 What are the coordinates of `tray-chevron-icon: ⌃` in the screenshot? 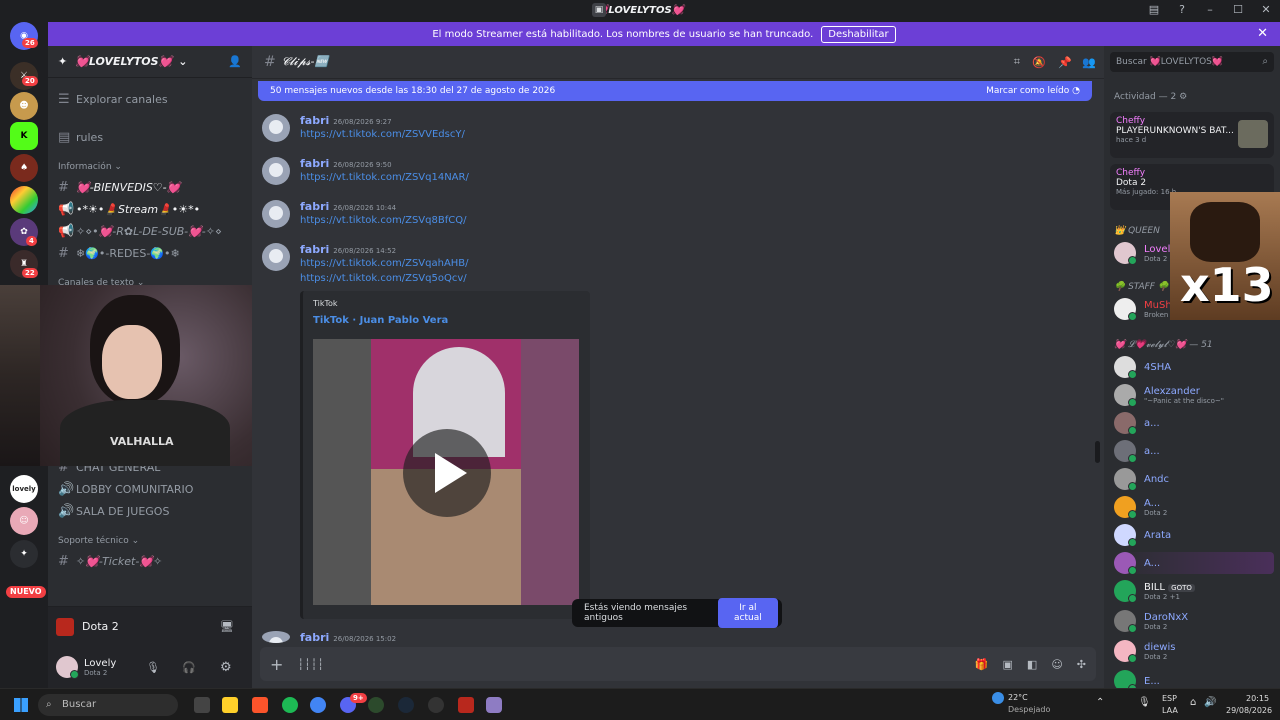 It's located at (1100, 702).